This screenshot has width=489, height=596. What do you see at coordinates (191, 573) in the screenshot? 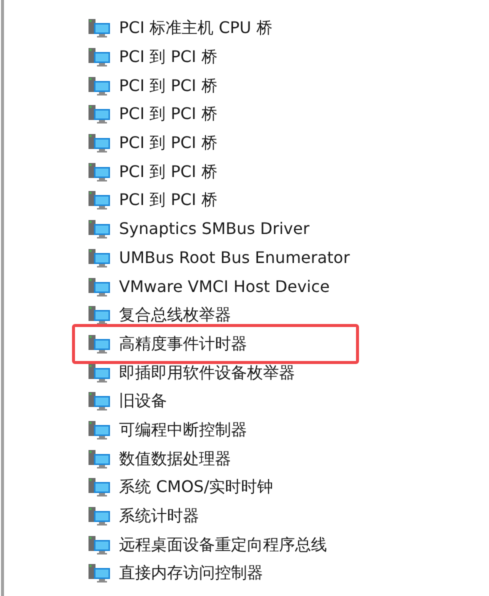
I see `device-label: 直接内存访问控制器` at bounding box center [191, 573].